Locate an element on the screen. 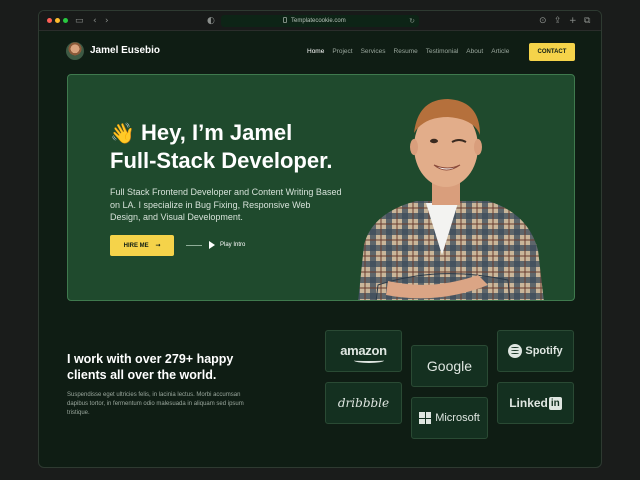 The height and width of the screenshot is (480, 640). download-icon: ⊙ is located at coordinates (543, 21).